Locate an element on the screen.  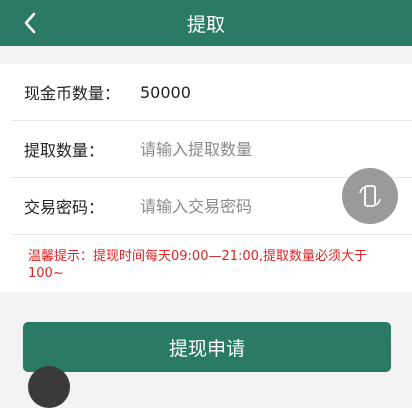
cash-coin-label: 现金币数量： is located at coordinates (72, 93).